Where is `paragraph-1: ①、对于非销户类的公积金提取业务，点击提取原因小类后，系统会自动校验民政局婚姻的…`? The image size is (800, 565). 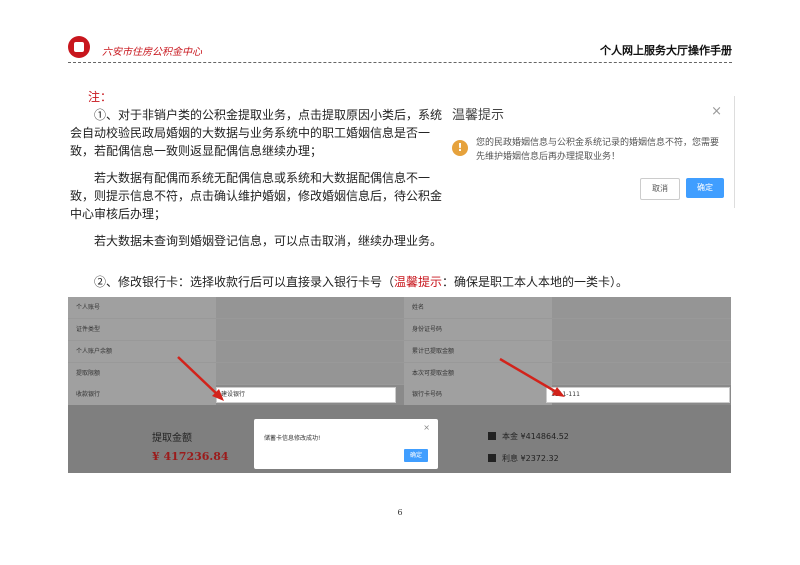
paragraph-1: ①、对于非销户类的公积金提取业务，点击提取原因小类后，系统会自动校验民政局婚姻的… is located at coordinates (256, 133).